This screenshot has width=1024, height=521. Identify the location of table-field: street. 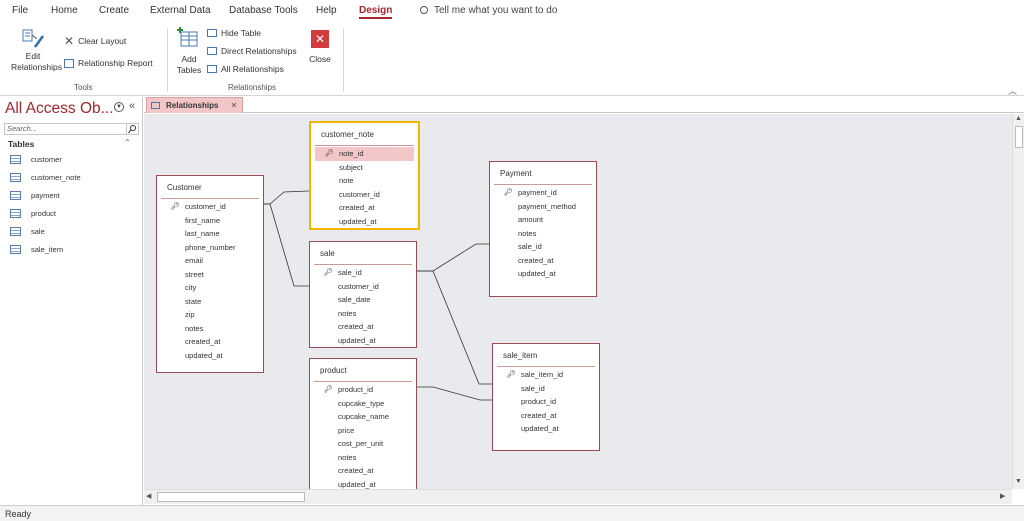
(210, 275).